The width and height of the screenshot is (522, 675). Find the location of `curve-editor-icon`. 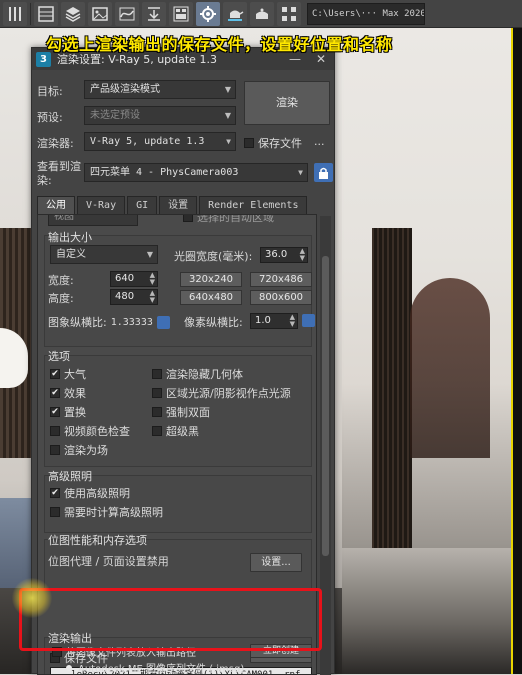

curve-editor-icon is located at coordinates (127, 13).